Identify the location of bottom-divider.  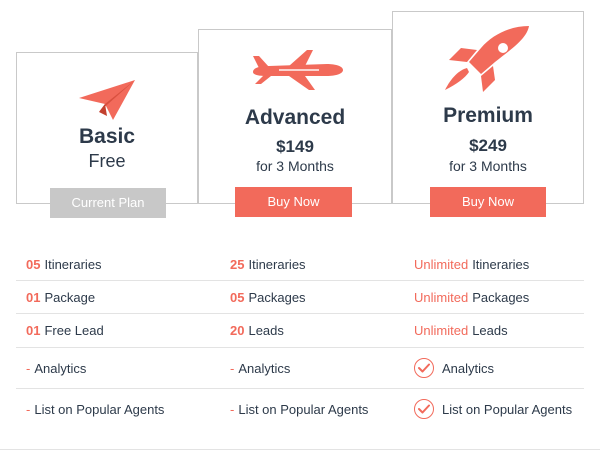
(300, 449).